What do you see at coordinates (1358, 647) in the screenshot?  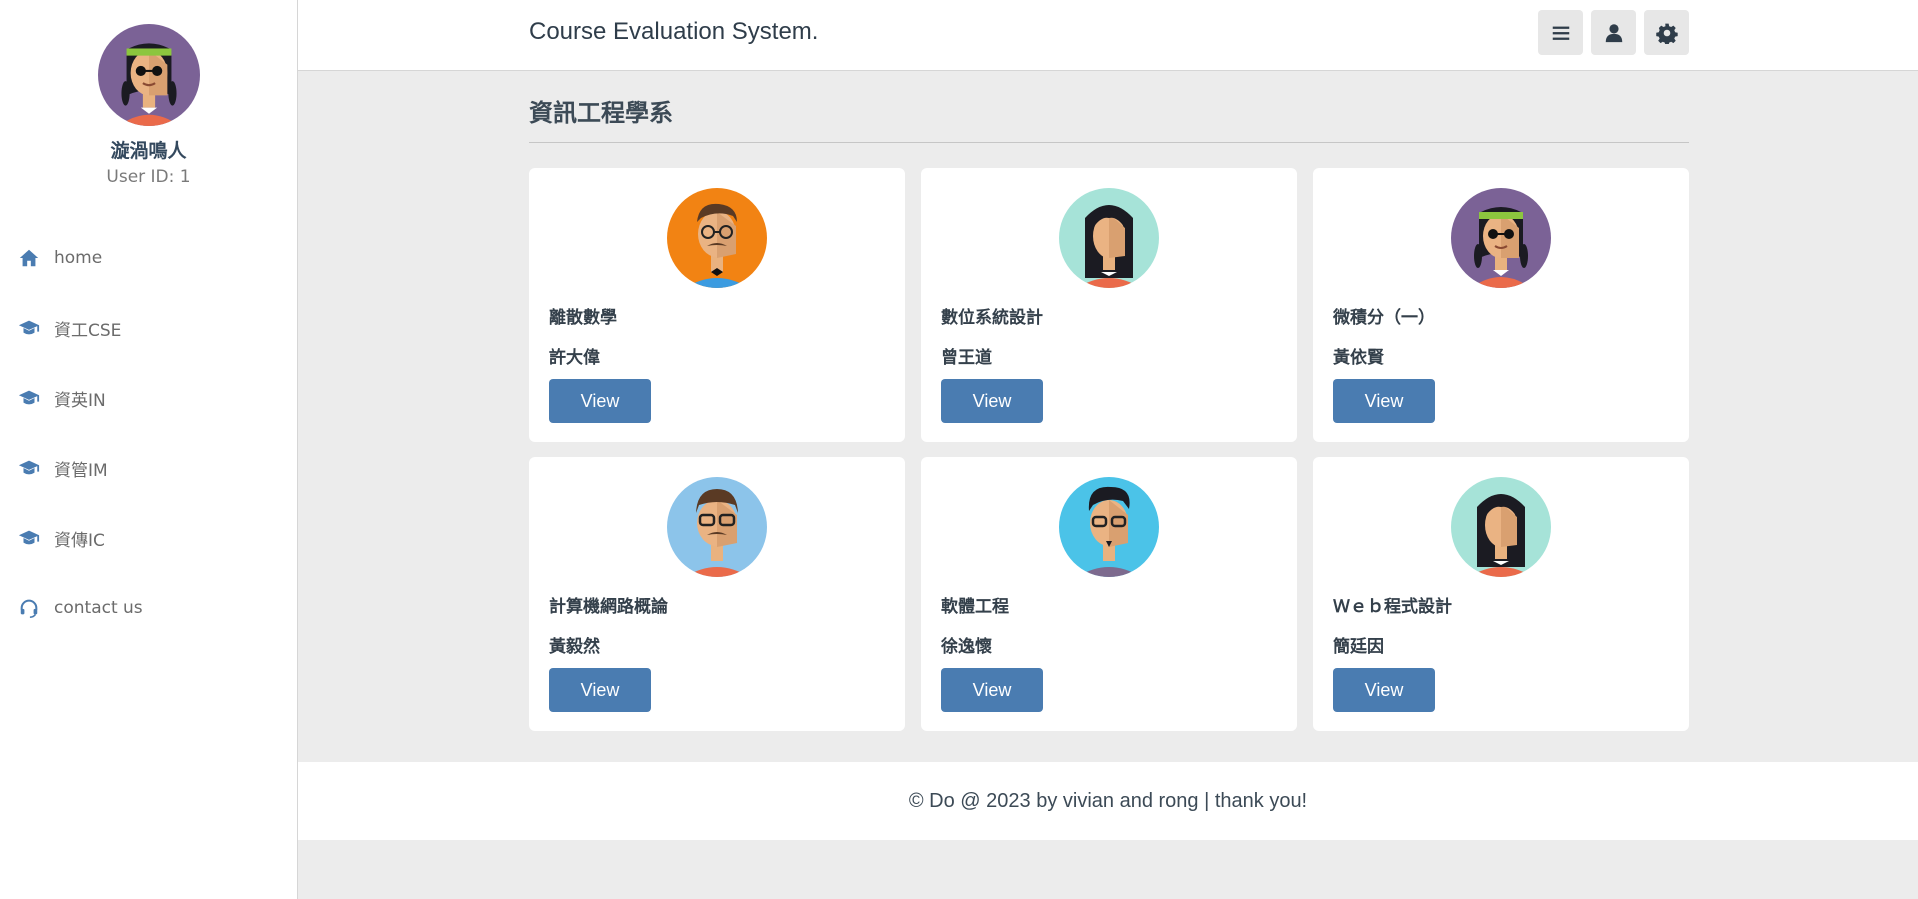 I see `teacher-name: 簡廷因` at bounding box center [1358, 647].